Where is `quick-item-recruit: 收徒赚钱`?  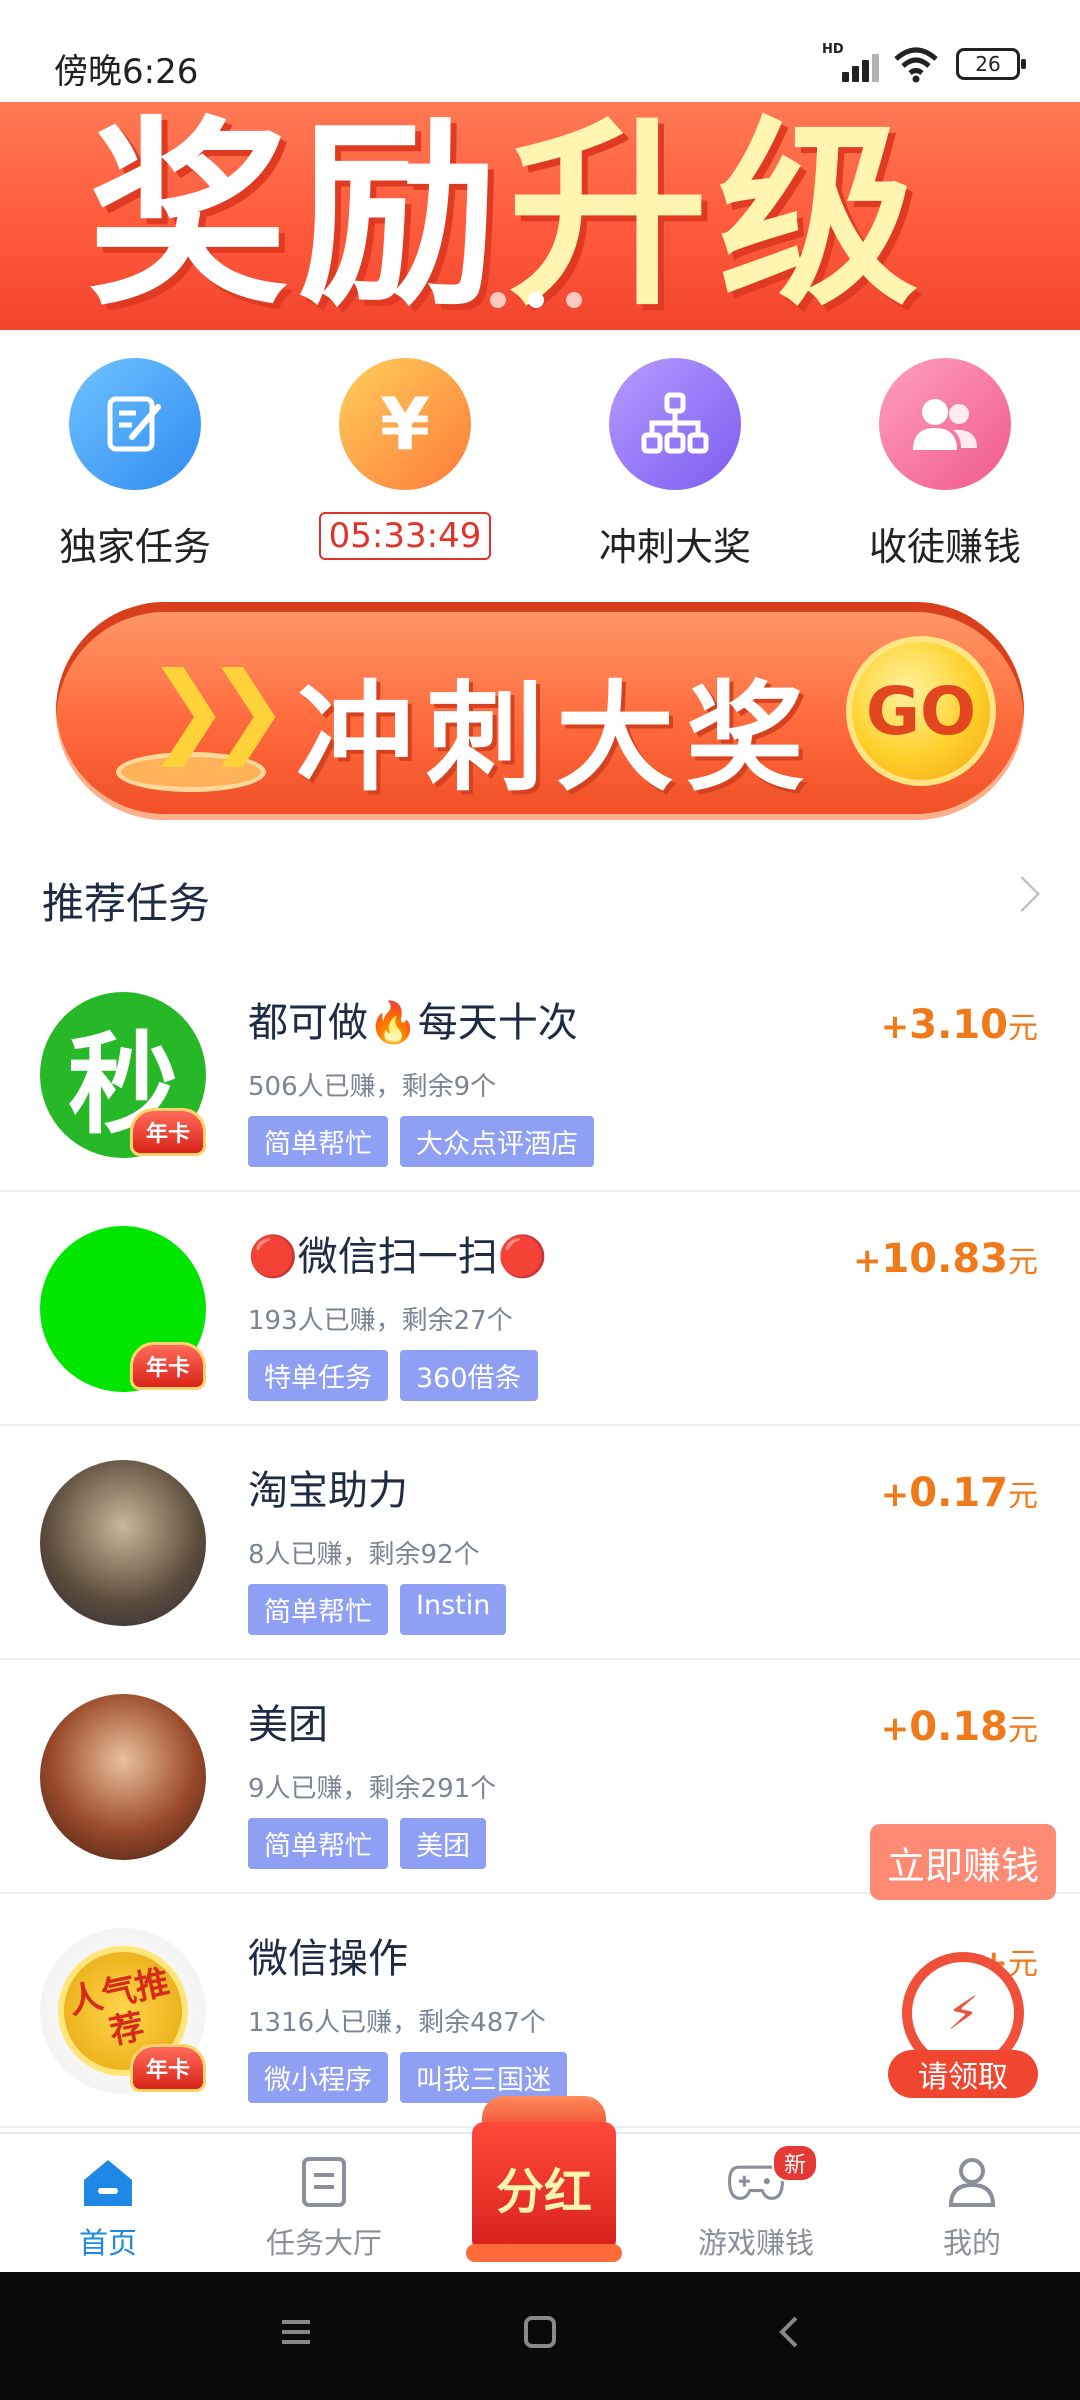
quick-item-recruit: 收徒赚钱 is located at coordinates (945, 468).